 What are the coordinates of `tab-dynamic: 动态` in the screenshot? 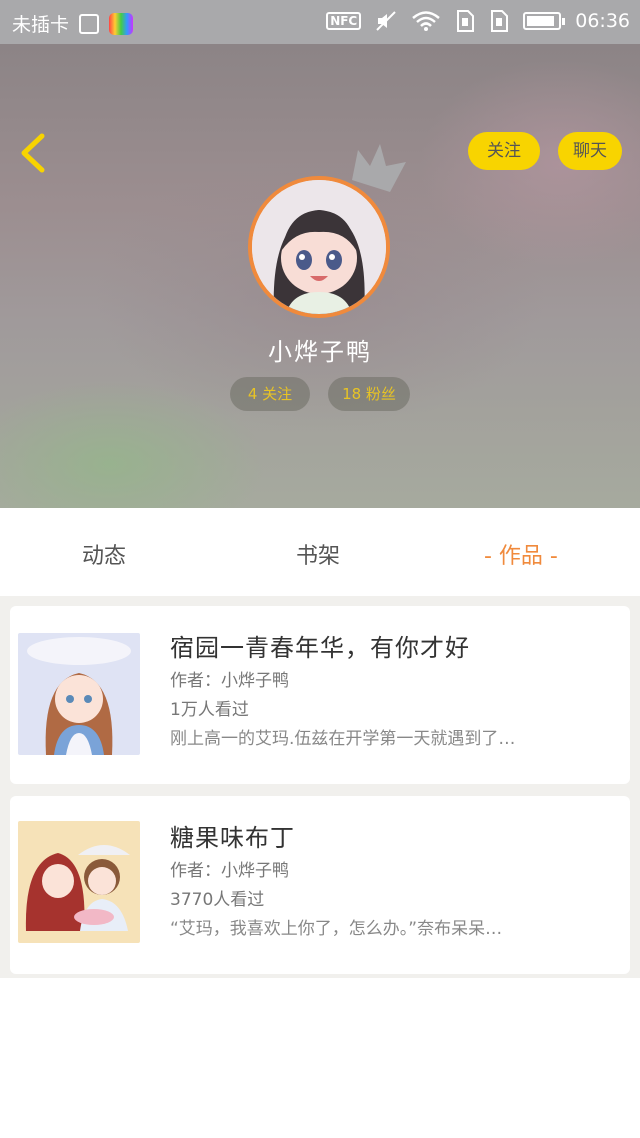 It's located at (104, 554).